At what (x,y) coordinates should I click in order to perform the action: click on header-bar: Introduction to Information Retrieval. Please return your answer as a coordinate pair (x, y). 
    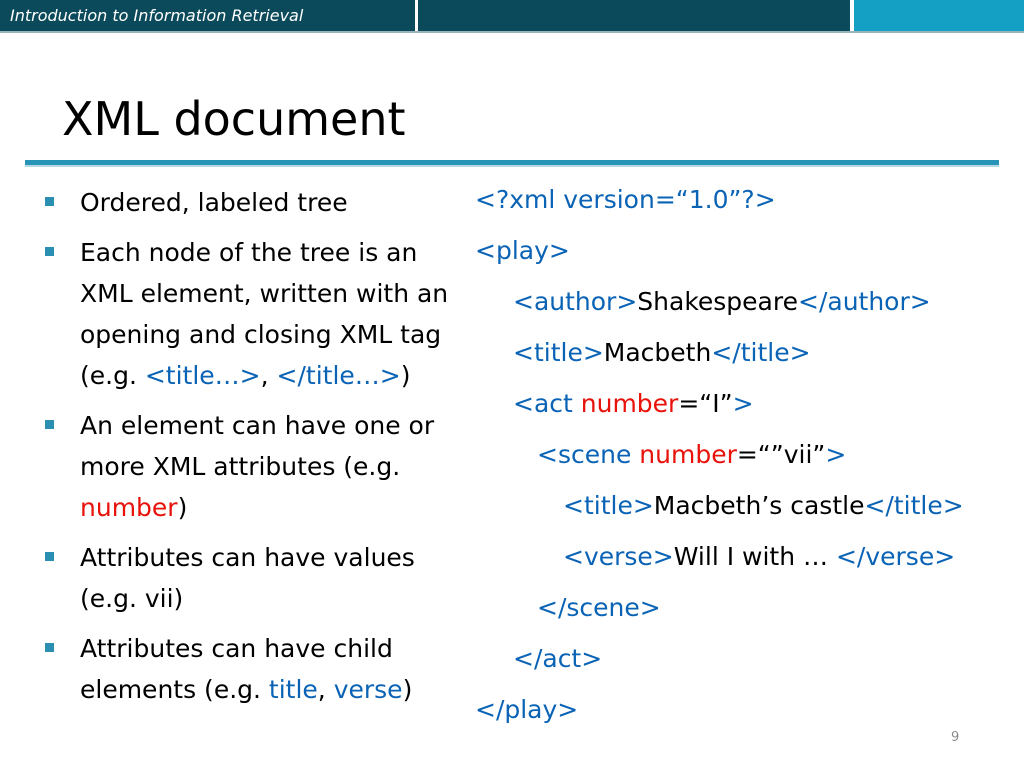
    Looking at the image, I should click on (512, 16).